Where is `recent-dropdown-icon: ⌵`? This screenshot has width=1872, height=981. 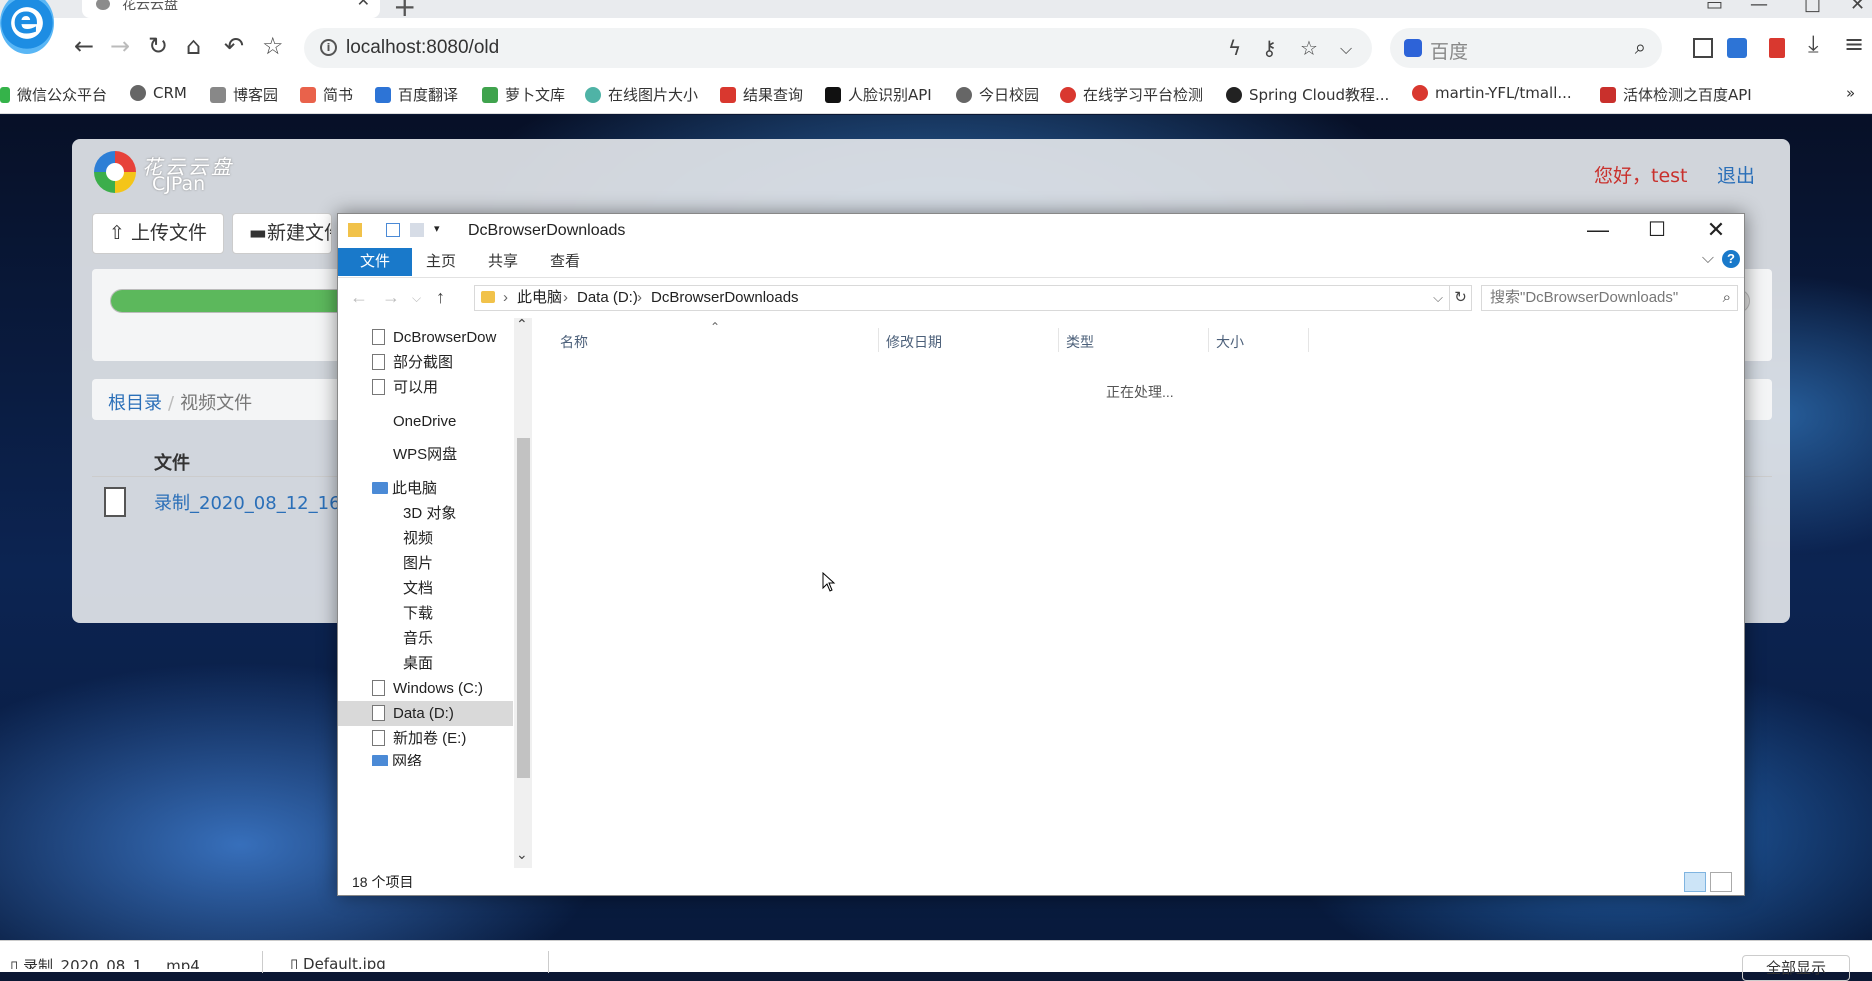 recent-dropdown-icon: ⌵ is located at coordinates (416, 298).